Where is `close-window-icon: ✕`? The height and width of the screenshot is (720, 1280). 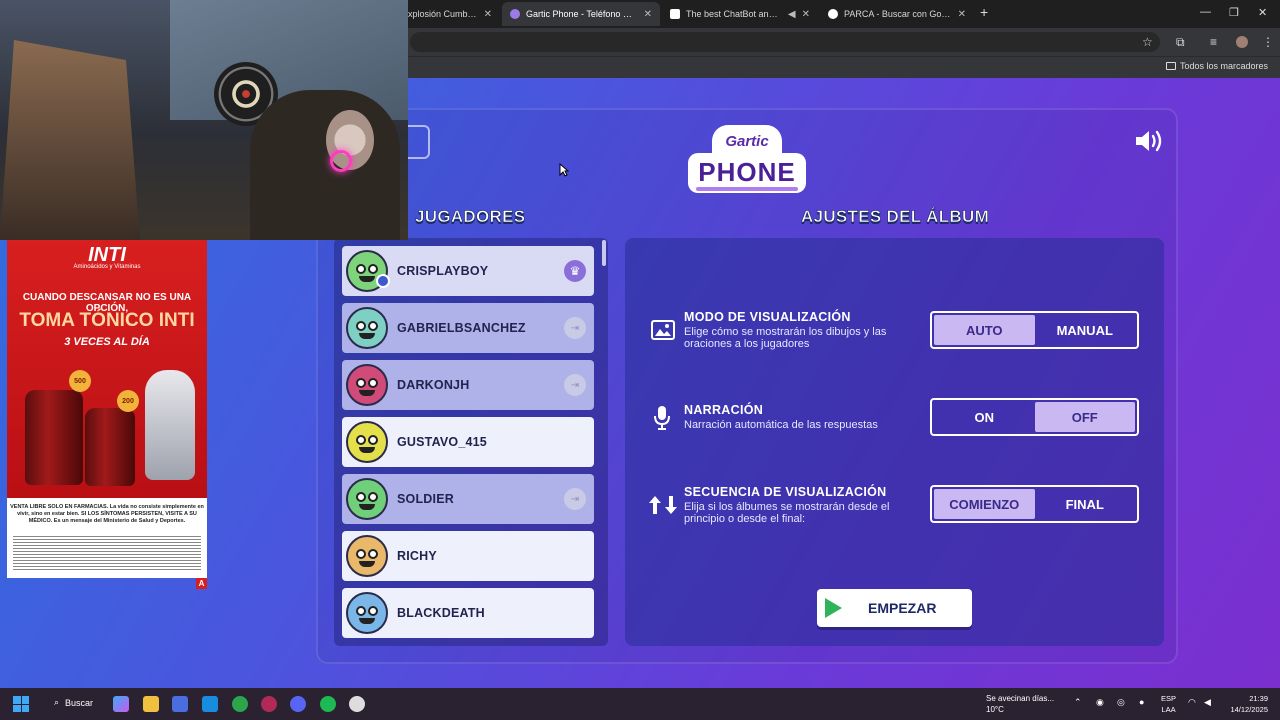 close-window-icon: ✕ is located at coordinates (1262, 12).